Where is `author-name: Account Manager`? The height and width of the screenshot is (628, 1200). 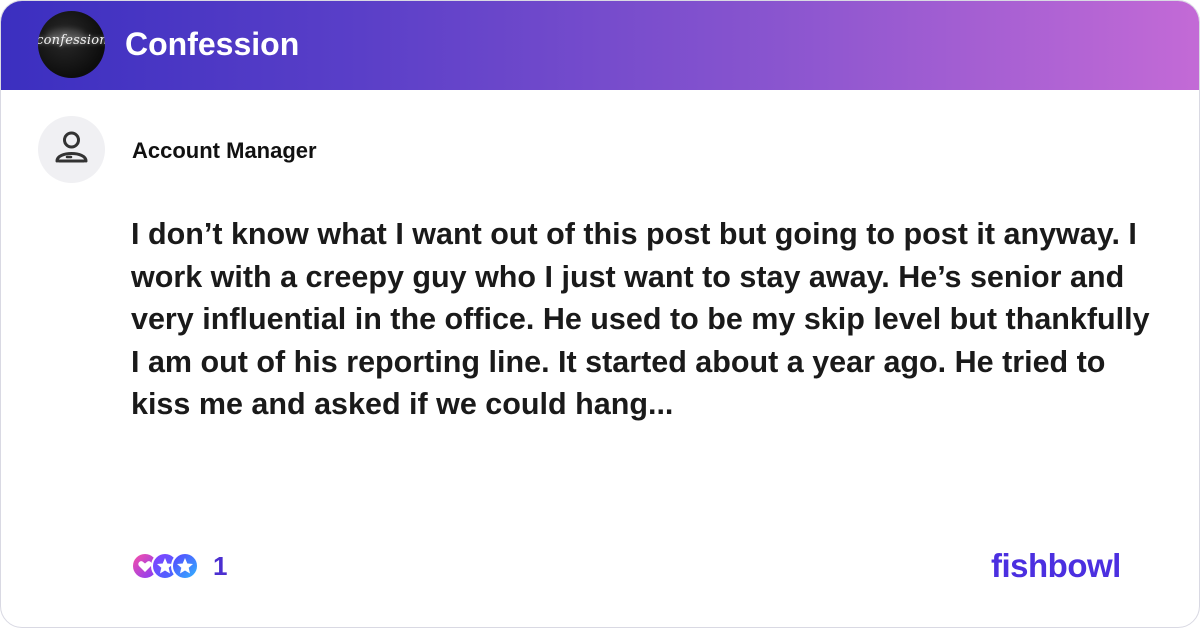
author-name: Account Manager is located at coordinates (224, 151).